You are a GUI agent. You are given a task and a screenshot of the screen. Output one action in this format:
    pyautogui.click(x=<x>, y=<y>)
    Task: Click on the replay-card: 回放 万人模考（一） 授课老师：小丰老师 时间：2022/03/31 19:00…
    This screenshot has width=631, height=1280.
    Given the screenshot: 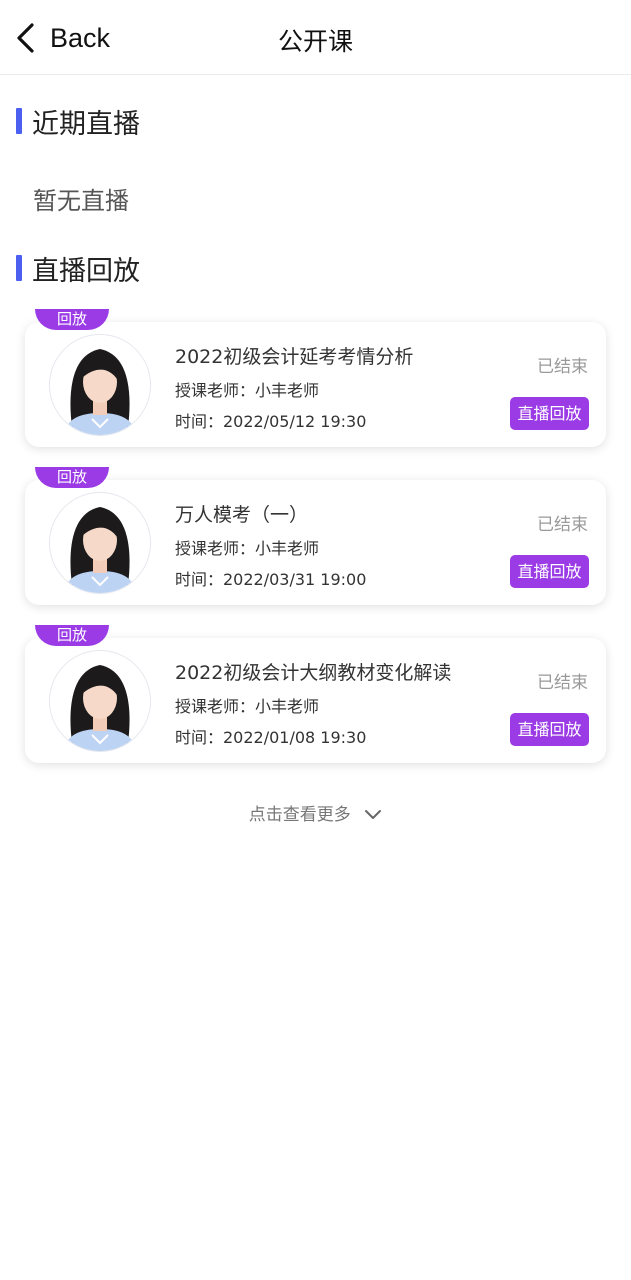 What is the action you would take?
    pyautogui.click(x=315, y=536)
    